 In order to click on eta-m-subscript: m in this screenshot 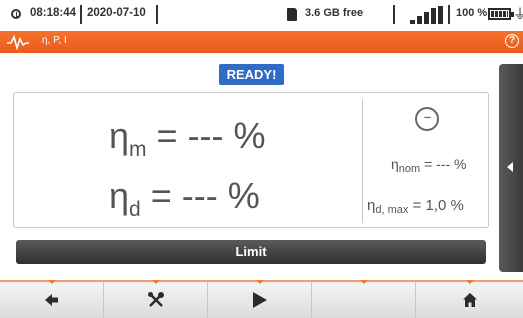, I will do `click(138, 149)`.